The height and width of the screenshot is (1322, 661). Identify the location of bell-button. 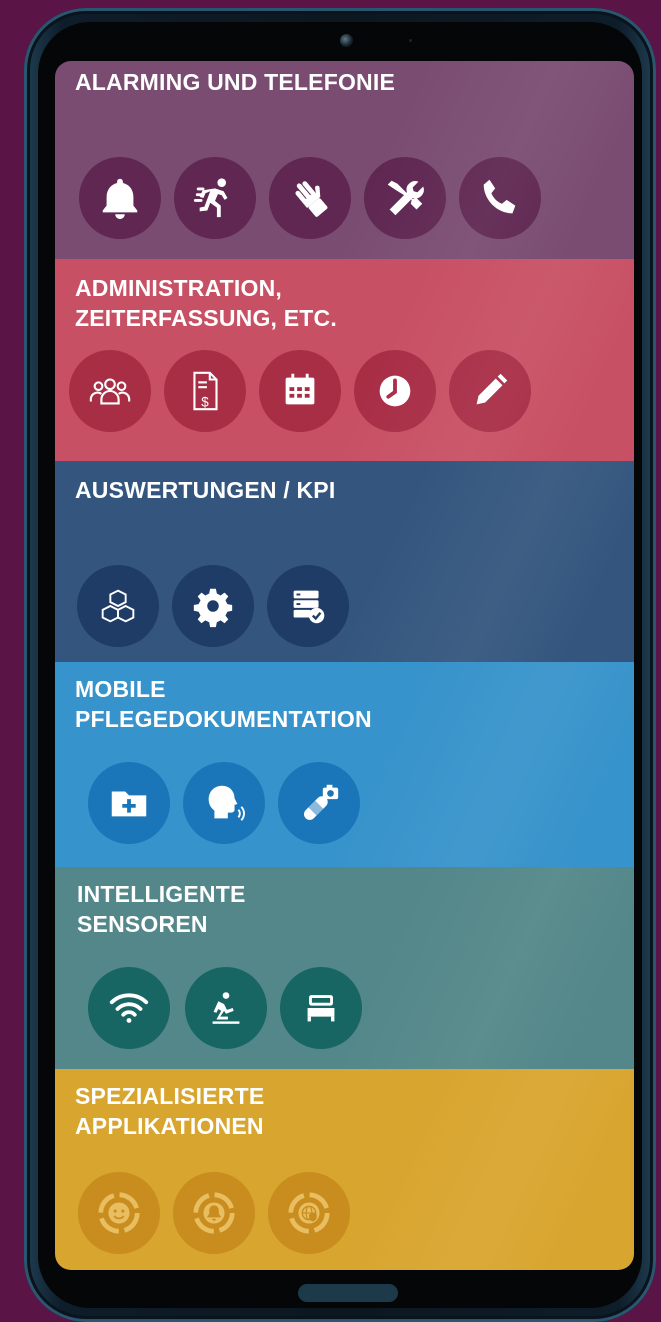
(120, 198).